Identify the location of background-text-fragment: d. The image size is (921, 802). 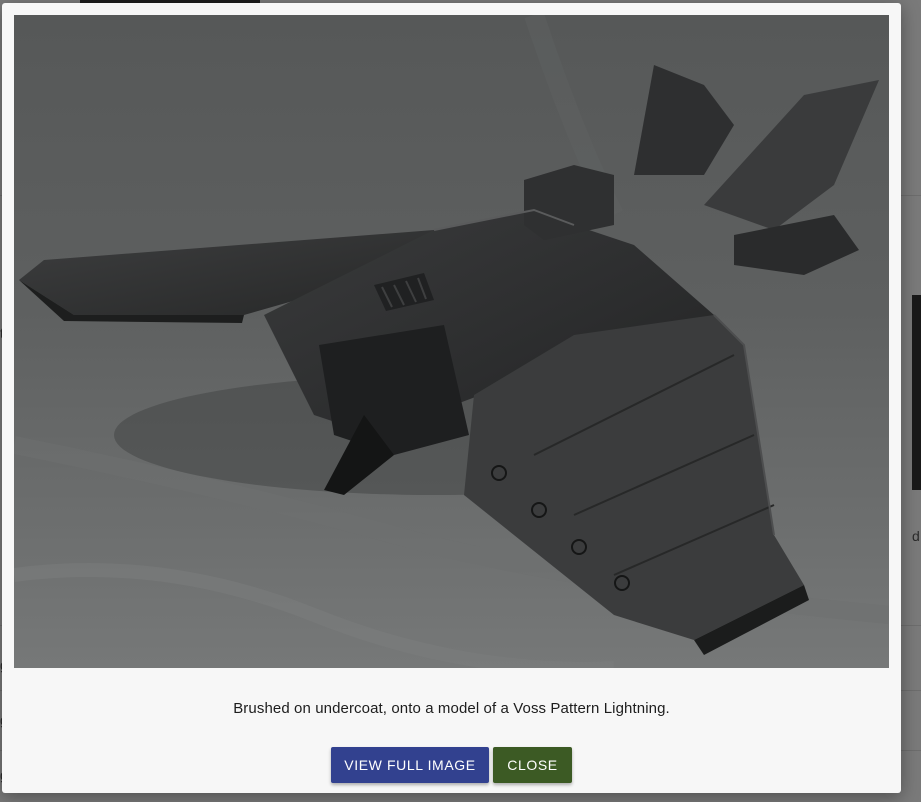
(916, 536).